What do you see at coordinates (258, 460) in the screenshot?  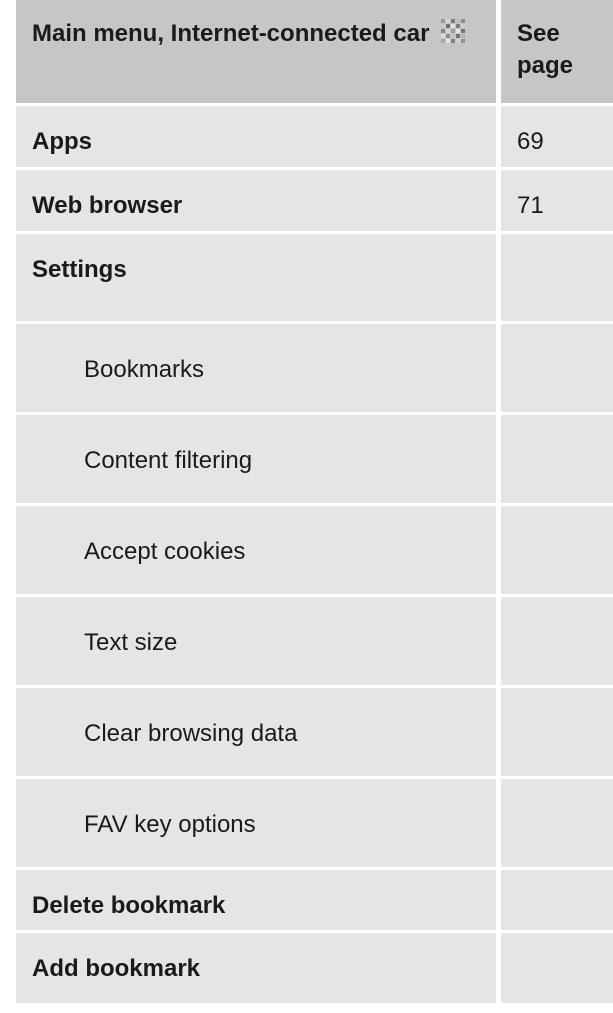 I see `menu-subitem-content-filtering: Content filtering` at bounding box center [258, 460].